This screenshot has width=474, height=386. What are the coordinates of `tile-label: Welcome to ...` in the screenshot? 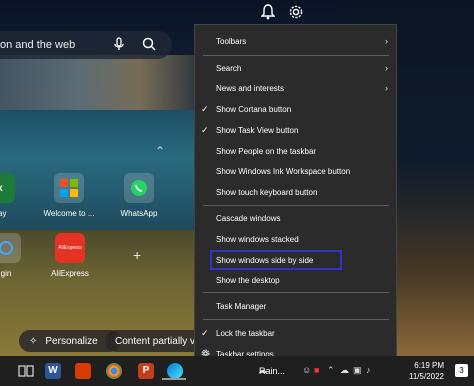 It's located at (69, 213).